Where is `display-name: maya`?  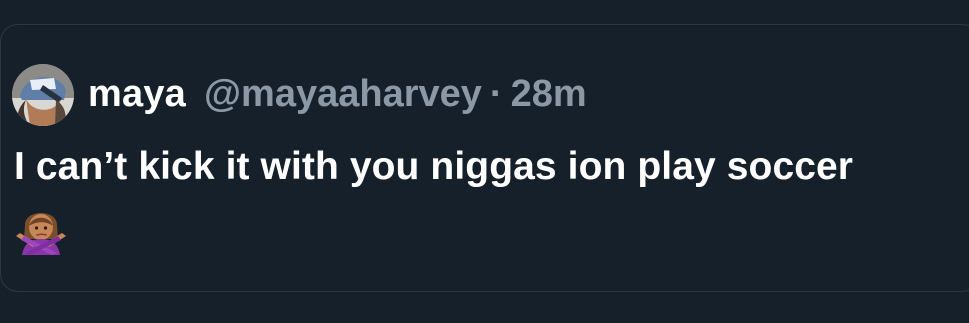
display-name: maya is located at coordinates (137, 94).